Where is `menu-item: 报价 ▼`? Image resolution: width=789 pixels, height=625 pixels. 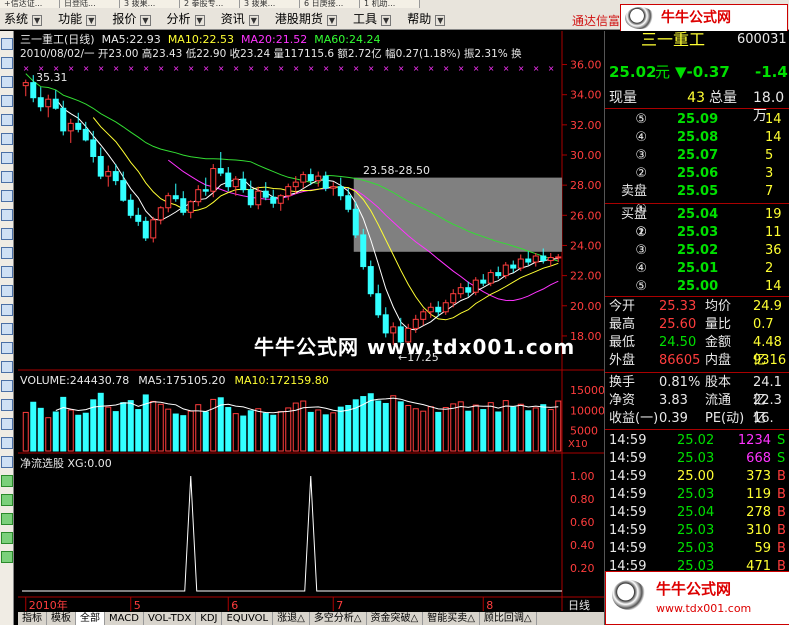
menu-item: 报价 ▼ is located at coordinates (131, 19).